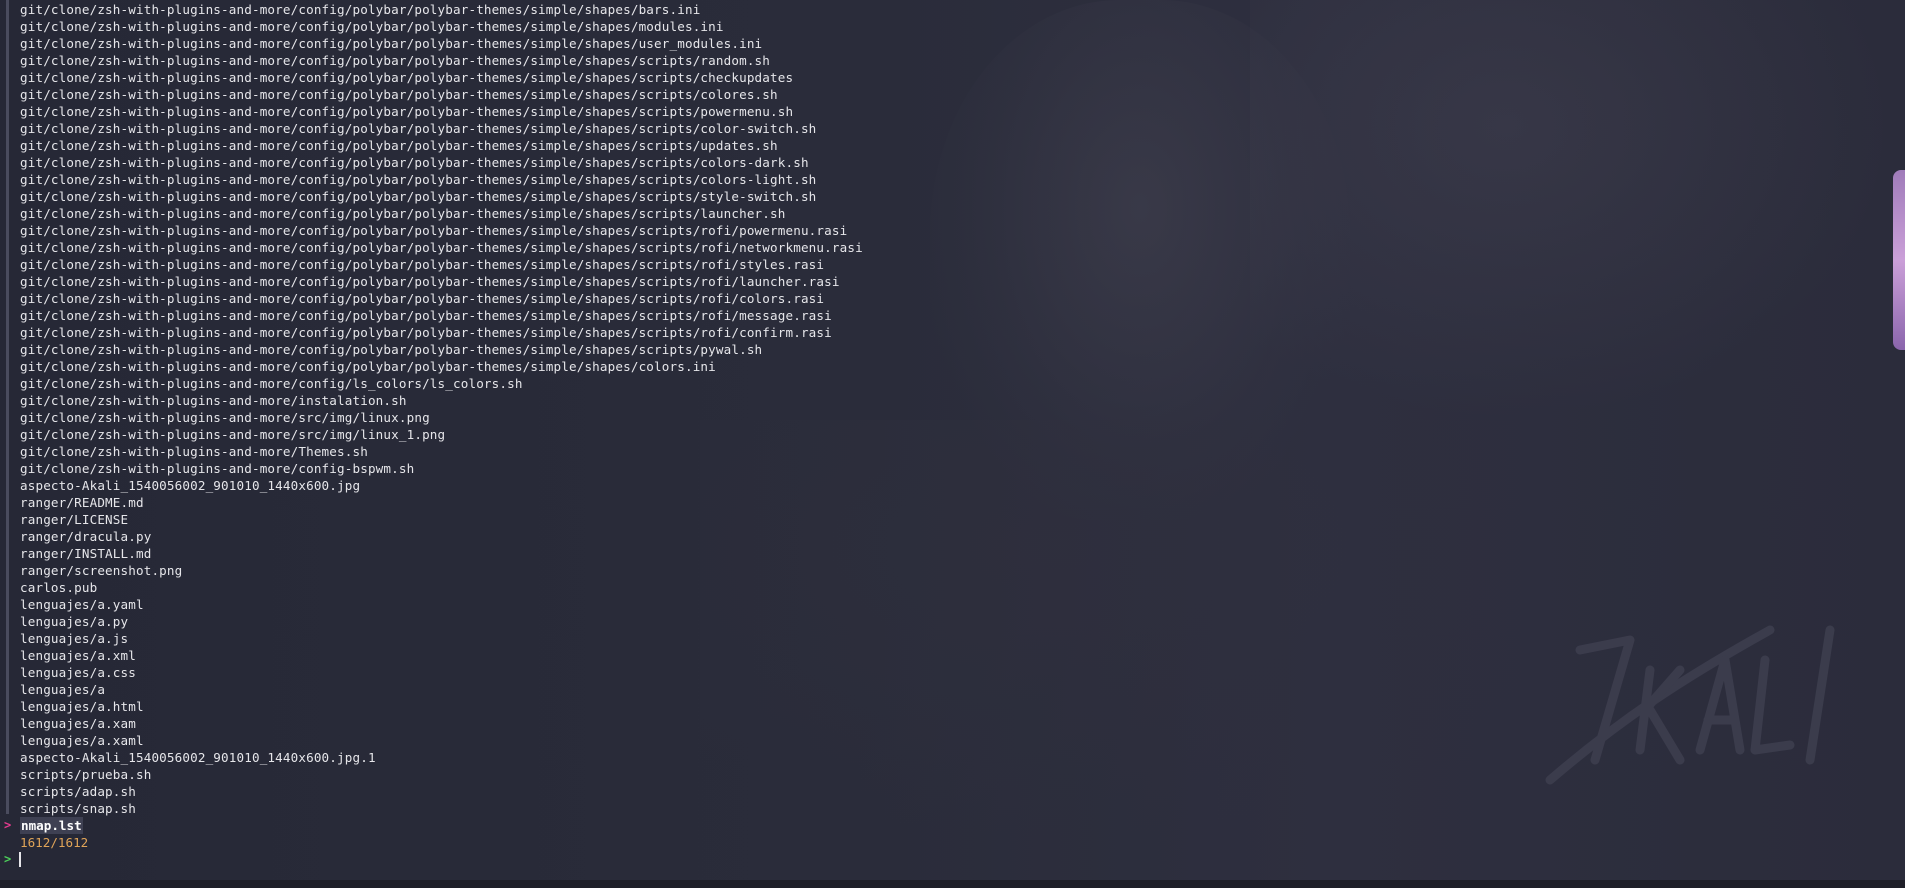  What do you see at coordinates (952, 859) in the screenshot?
I see `prompt-row: >` at bounding box center [952, 859].